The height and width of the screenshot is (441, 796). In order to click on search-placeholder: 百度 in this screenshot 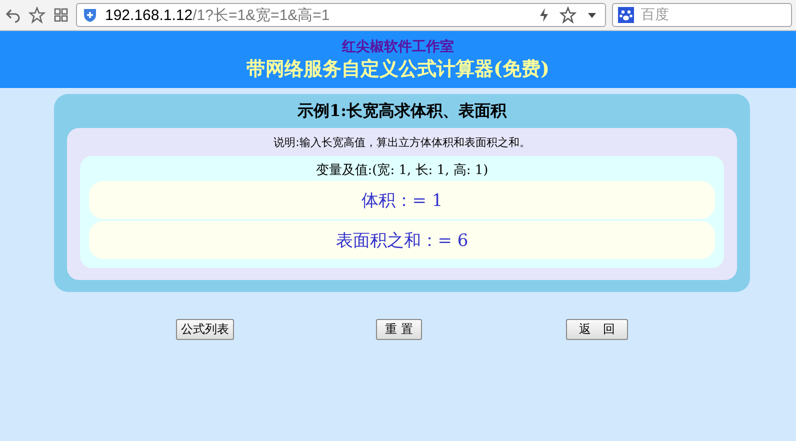, I will do `click(655, 15)`.